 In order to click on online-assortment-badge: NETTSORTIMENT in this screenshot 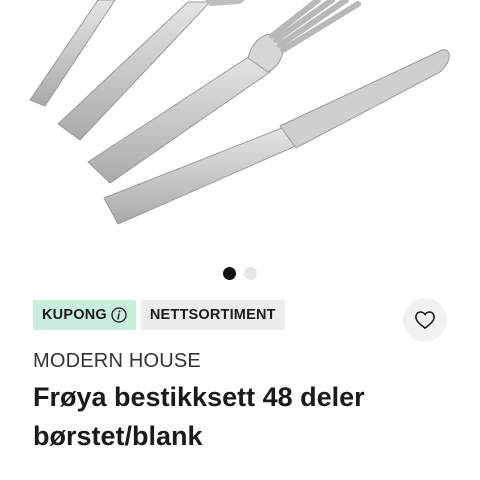, I will do `click(212, 315)`.